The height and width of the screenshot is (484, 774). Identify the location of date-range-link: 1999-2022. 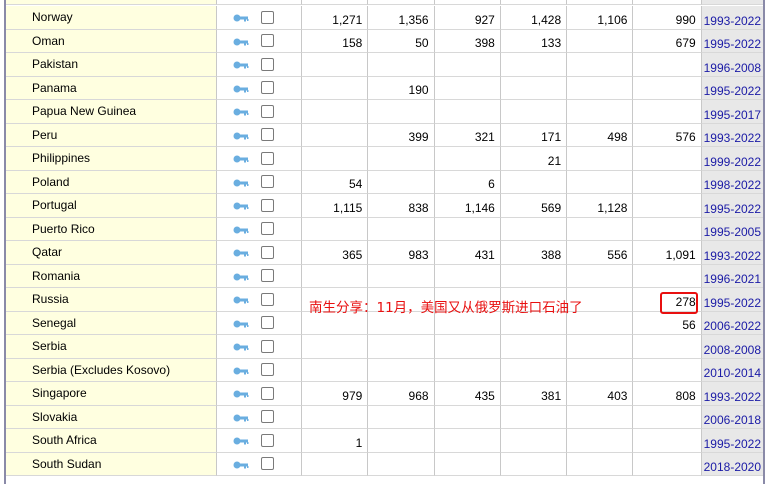
(732, 159).